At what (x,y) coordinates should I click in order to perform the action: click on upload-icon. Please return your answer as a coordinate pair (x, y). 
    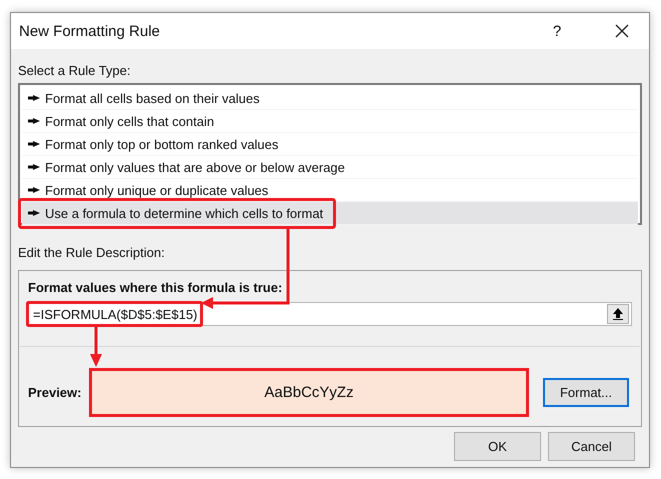
    Looking at the image, I should click on (618, 314).